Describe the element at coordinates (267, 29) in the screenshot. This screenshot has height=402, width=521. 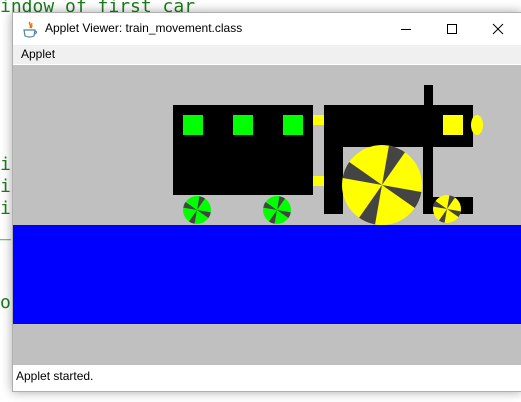
I see `title-bar: Applet Viewer: train_movement.class` at that location.